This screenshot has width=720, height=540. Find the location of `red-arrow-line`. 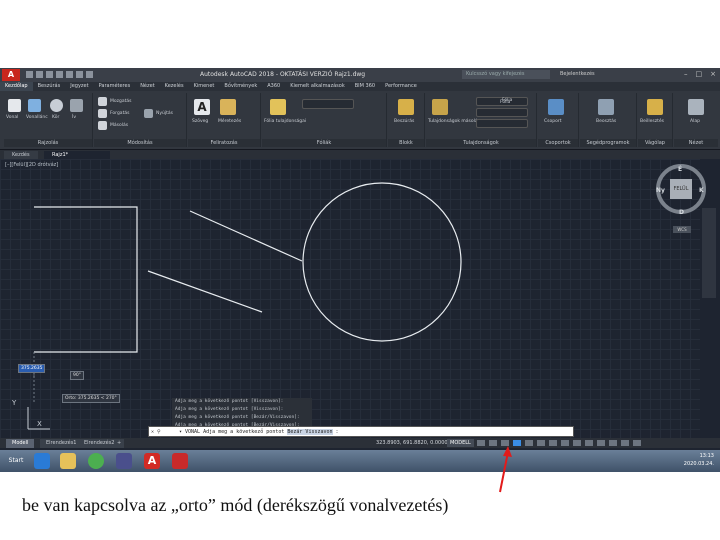

red-arrow-line is located at coordinates (504, 472).